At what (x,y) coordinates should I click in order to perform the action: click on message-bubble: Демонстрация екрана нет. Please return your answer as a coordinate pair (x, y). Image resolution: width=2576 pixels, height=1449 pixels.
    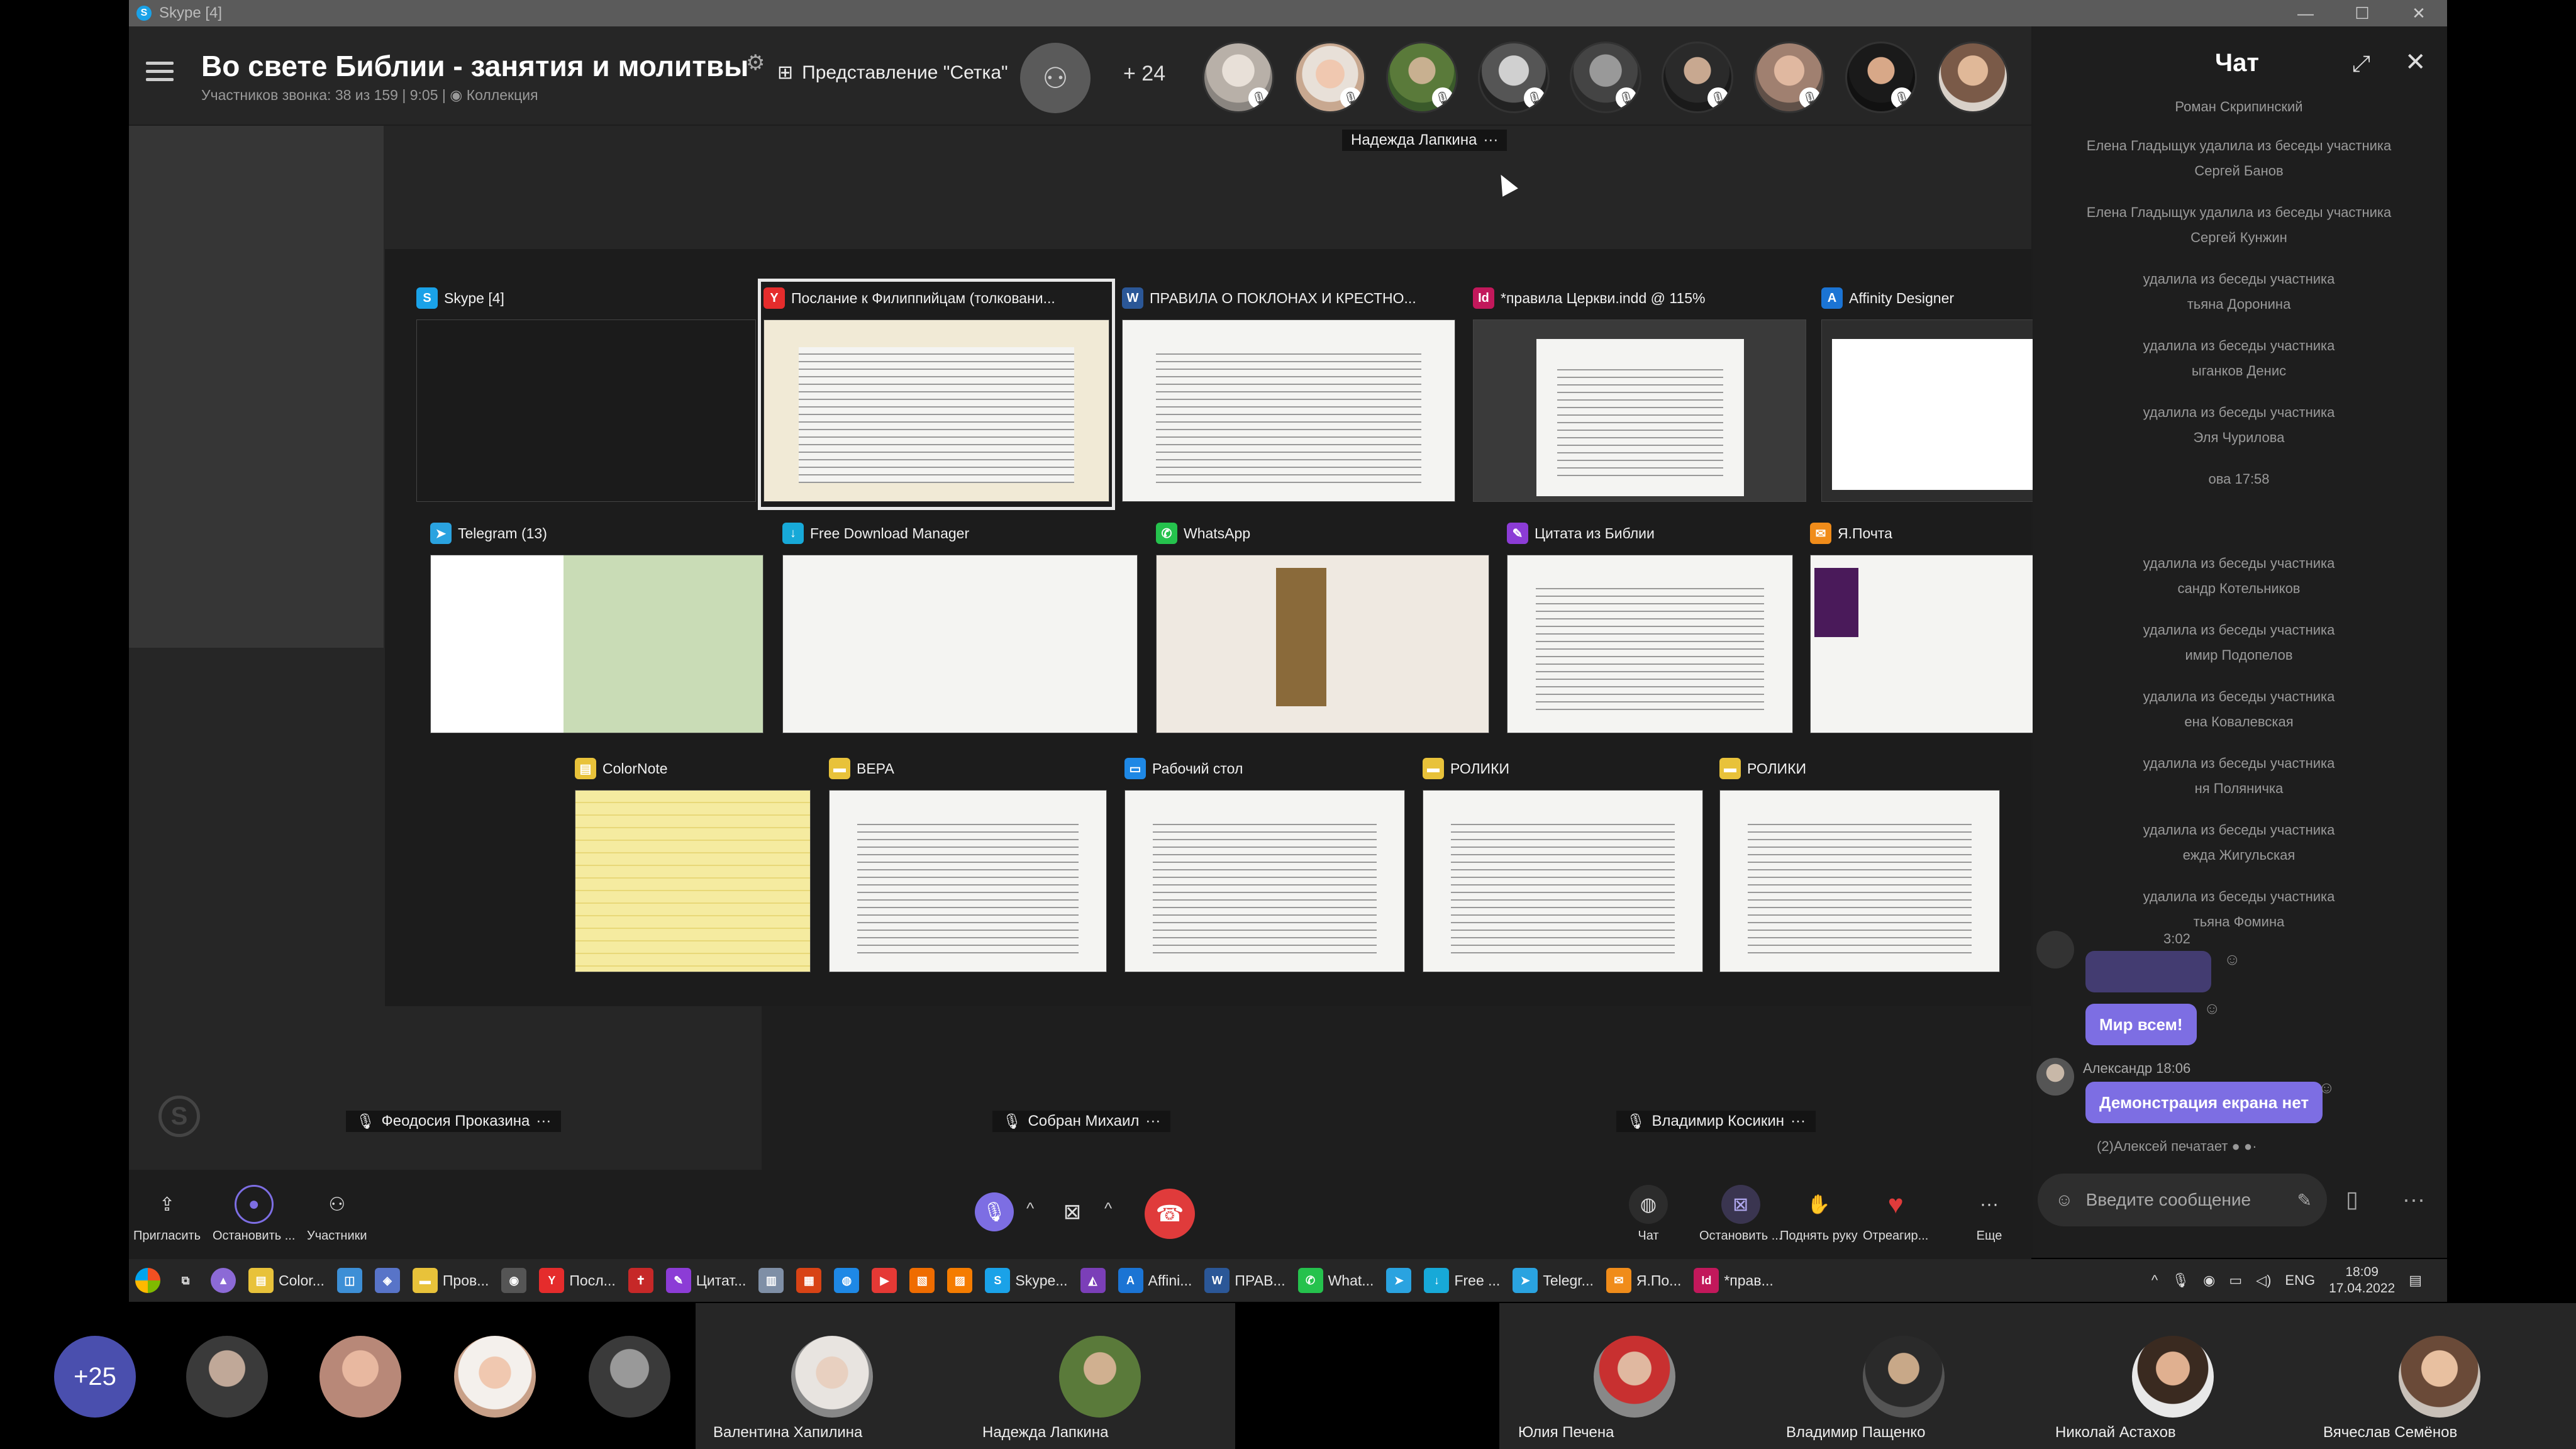
    Looking at the image, I should click on (2204, 1102).